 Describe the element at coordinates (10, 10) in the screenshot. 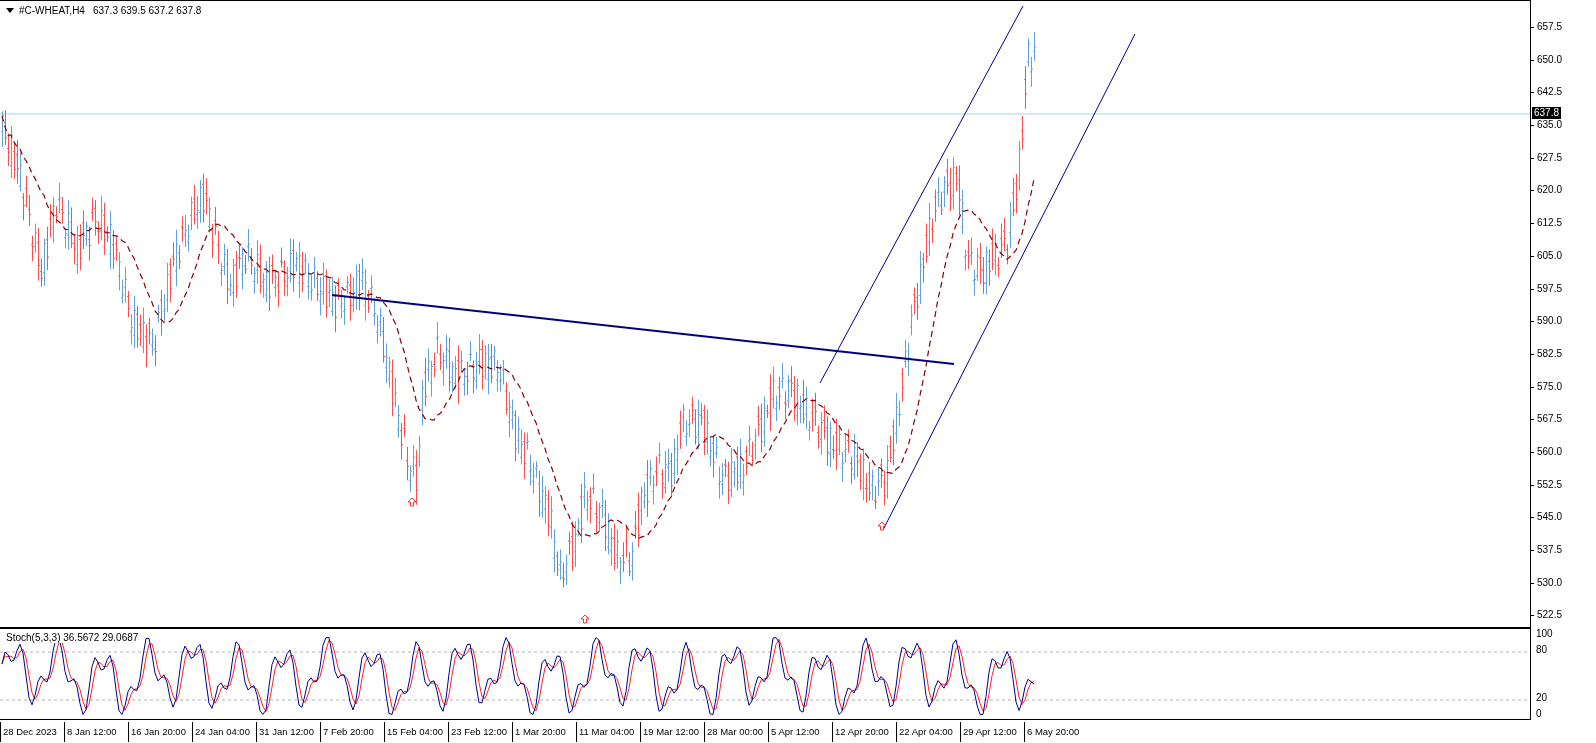

I see `dropdown-triangle-icon` at that location.